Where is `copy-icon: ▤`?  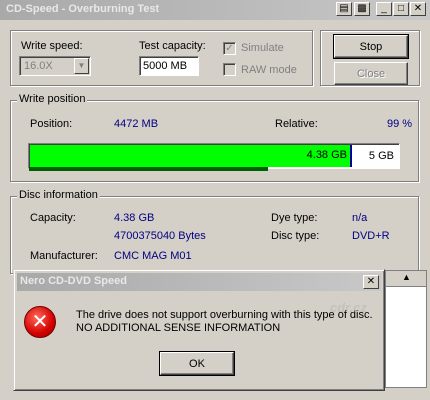 copy-icon: ▤ is located at coordinates (344, 9).